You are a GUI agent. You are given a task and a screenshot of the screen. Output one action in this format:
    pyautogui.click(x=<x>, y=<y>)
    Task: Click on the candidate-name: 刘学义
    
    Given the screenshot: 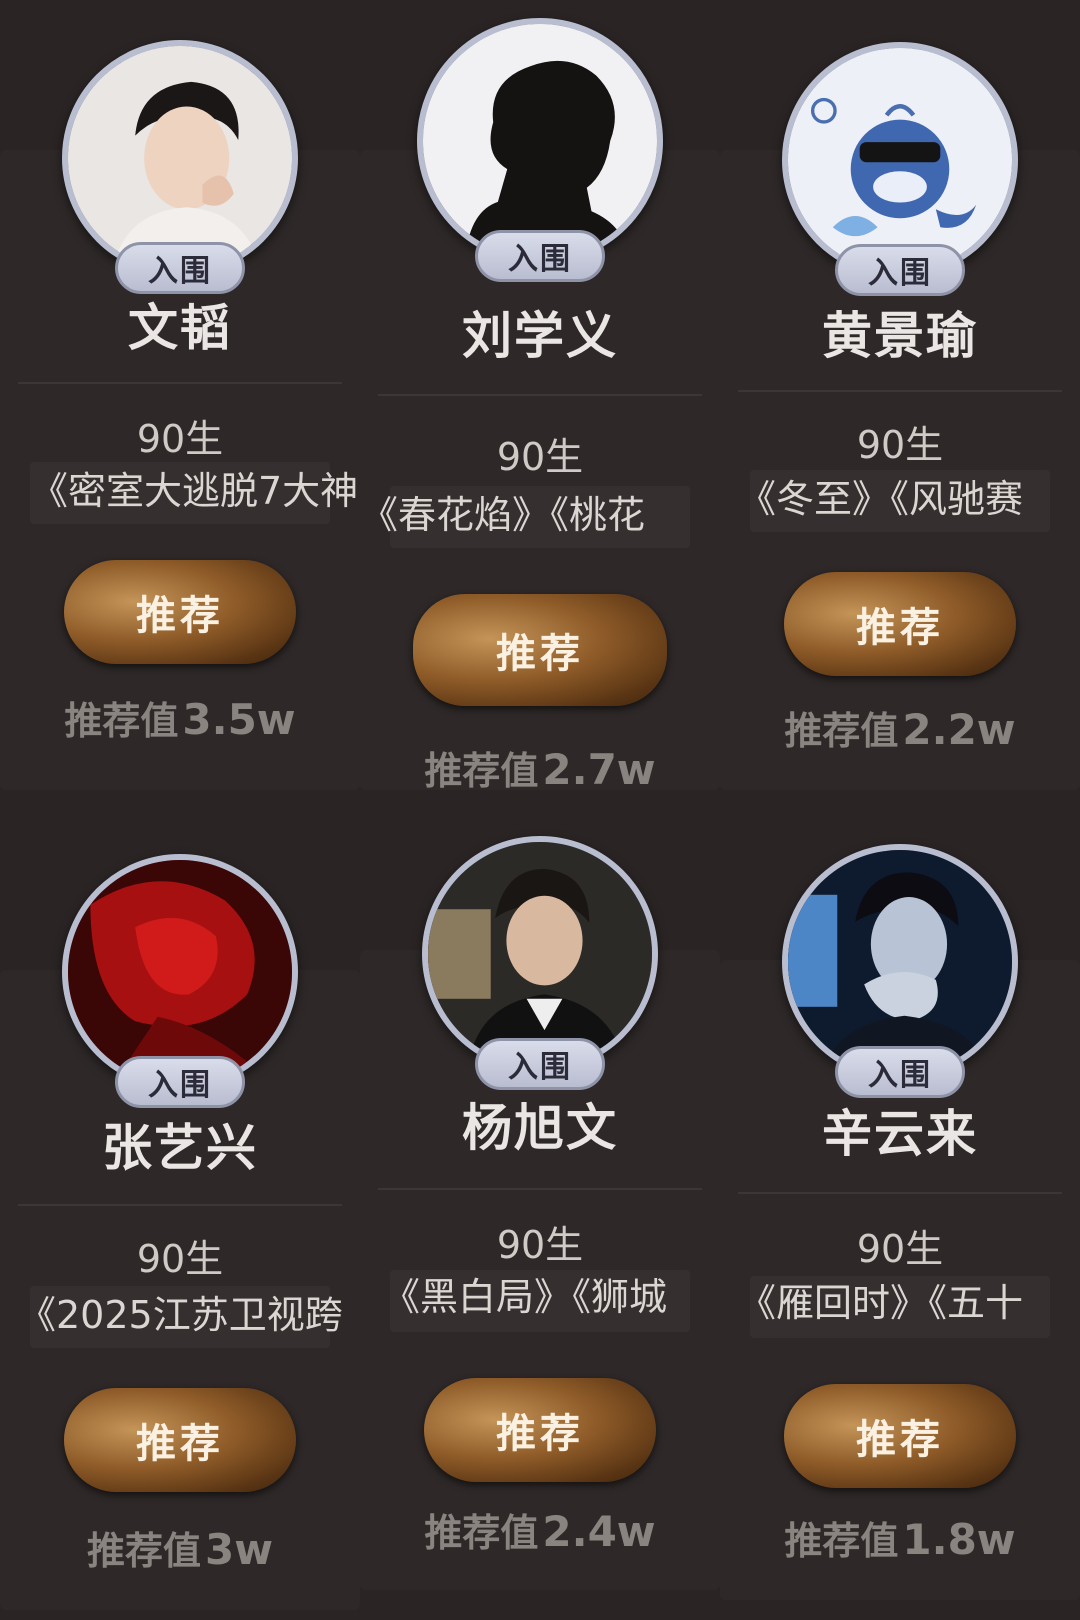 What is the action you would take?
    pyautogui.click(x=540, y=336)
    